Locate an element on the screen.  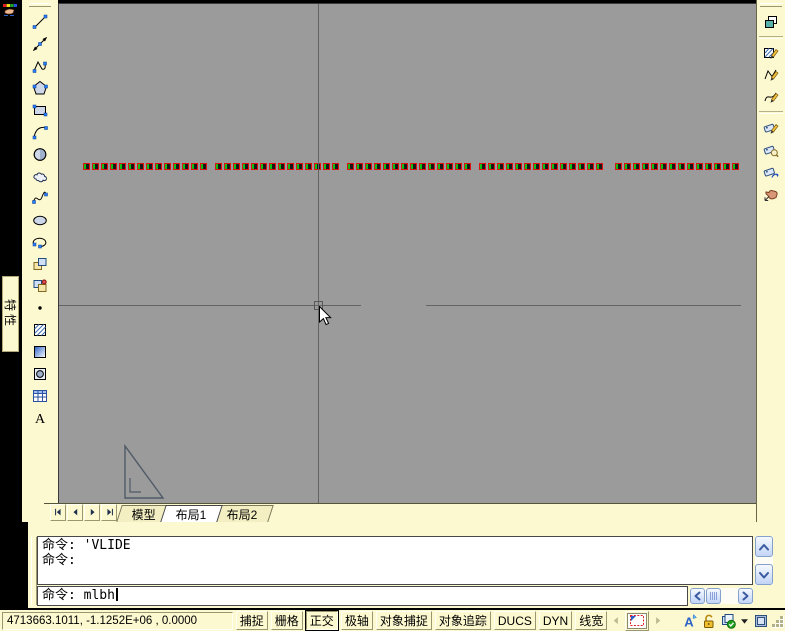
status-menu-button is located at coordinates (744, 621).